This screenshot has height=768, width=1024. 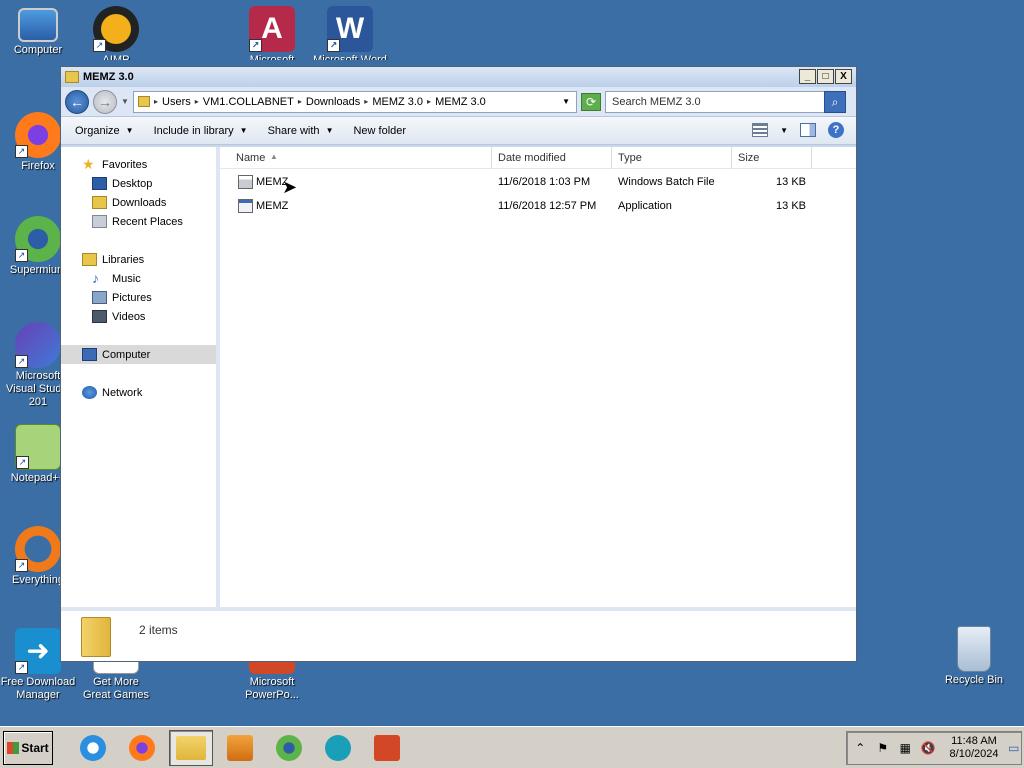 What do you see at coordinates (176, 102) in the screenshot?
I see `breadcrumb-users: Users` at bounding box center [176, 102].